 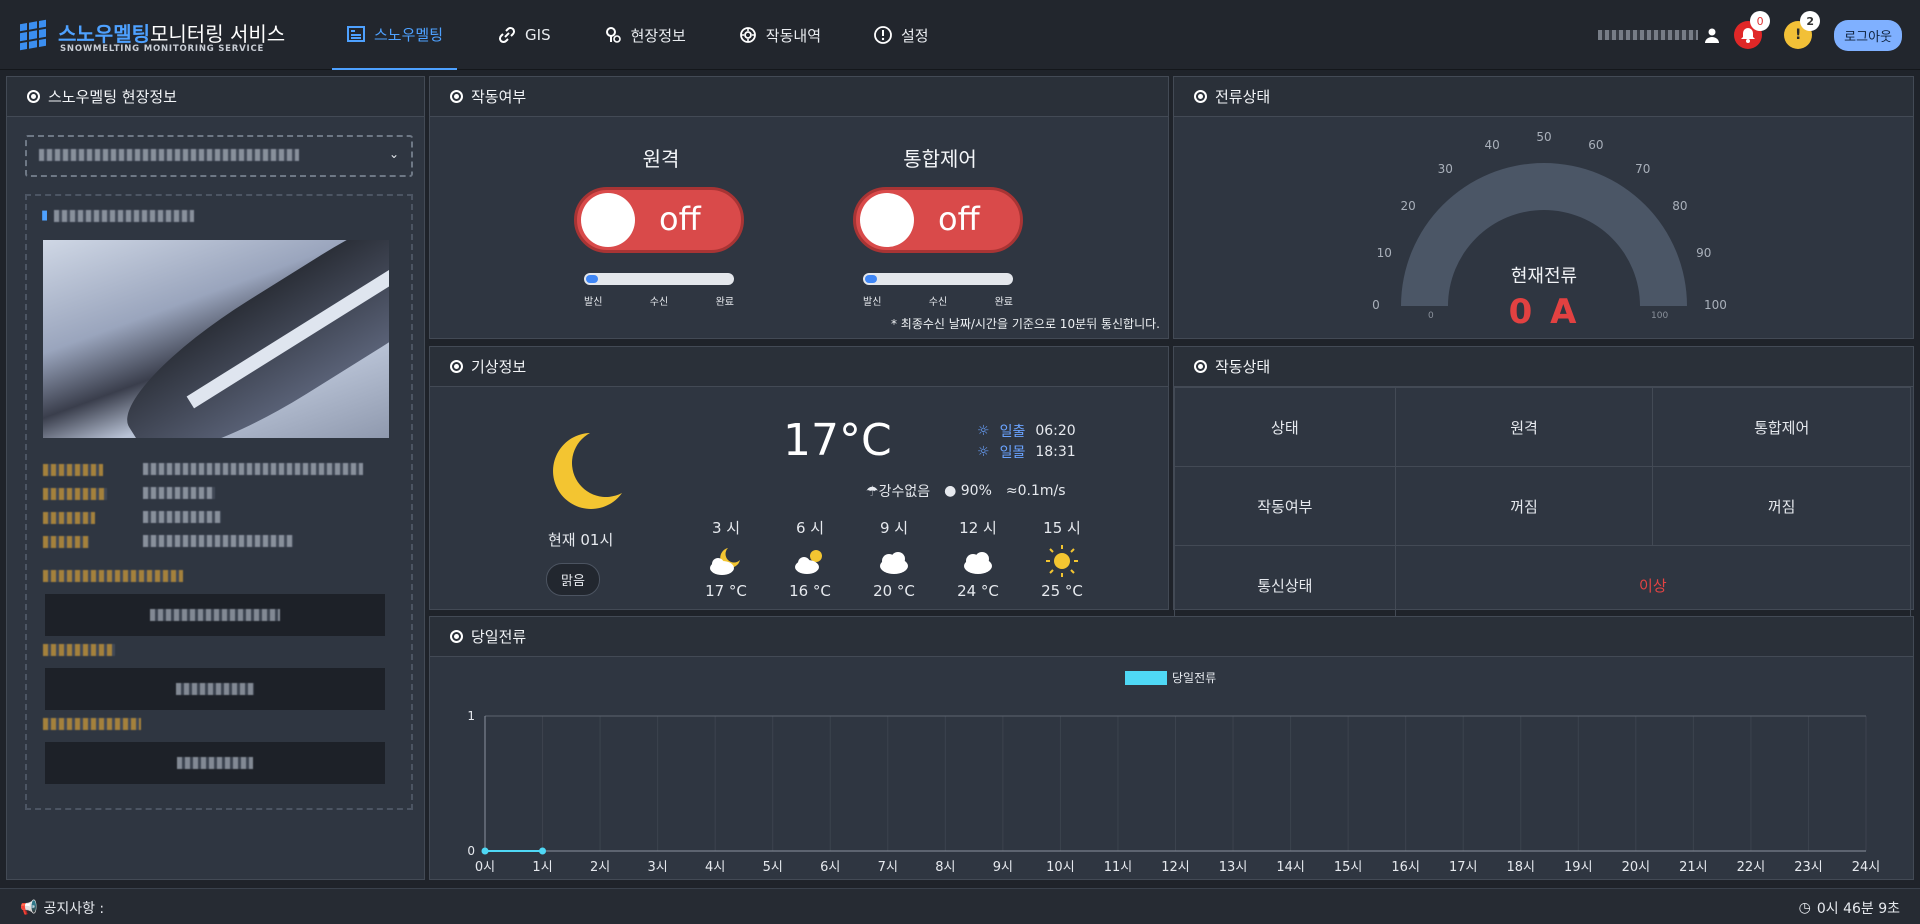 What do you see at coordinates (219, 502) in the screenshot?
I see `site-detail-box: ▮` at bounding box center [219, 502].